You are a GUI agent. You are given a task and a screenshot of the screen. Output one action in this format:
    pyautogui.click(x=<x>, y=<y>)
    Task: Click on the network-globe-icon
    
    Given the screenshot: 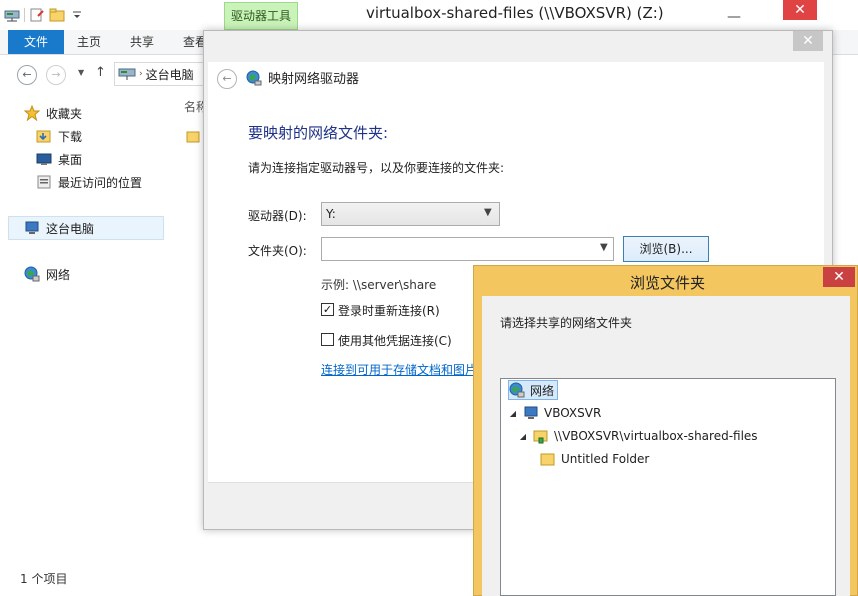 What is the action you would take?
    pyautogui.click(x=254, y=77)
    